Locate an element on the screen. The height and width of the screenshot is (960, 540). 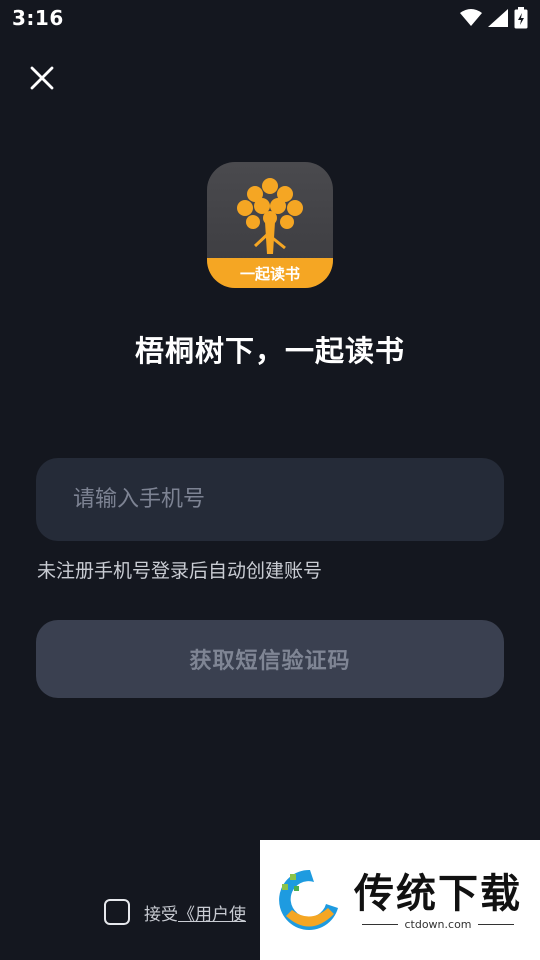
watermark-url-row: ctdown.com is located at coordinates (438, 924).